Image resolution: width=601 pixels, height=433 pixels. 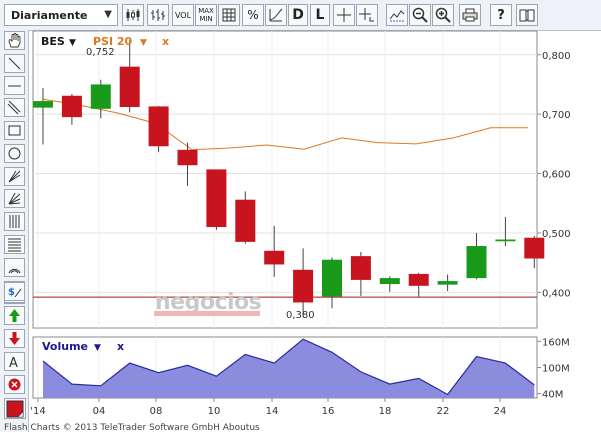 What do you see at coordinates (556, 115) in the screenshot?
I see `price-tick-label: 0,700` at bounding box center [556, 115].